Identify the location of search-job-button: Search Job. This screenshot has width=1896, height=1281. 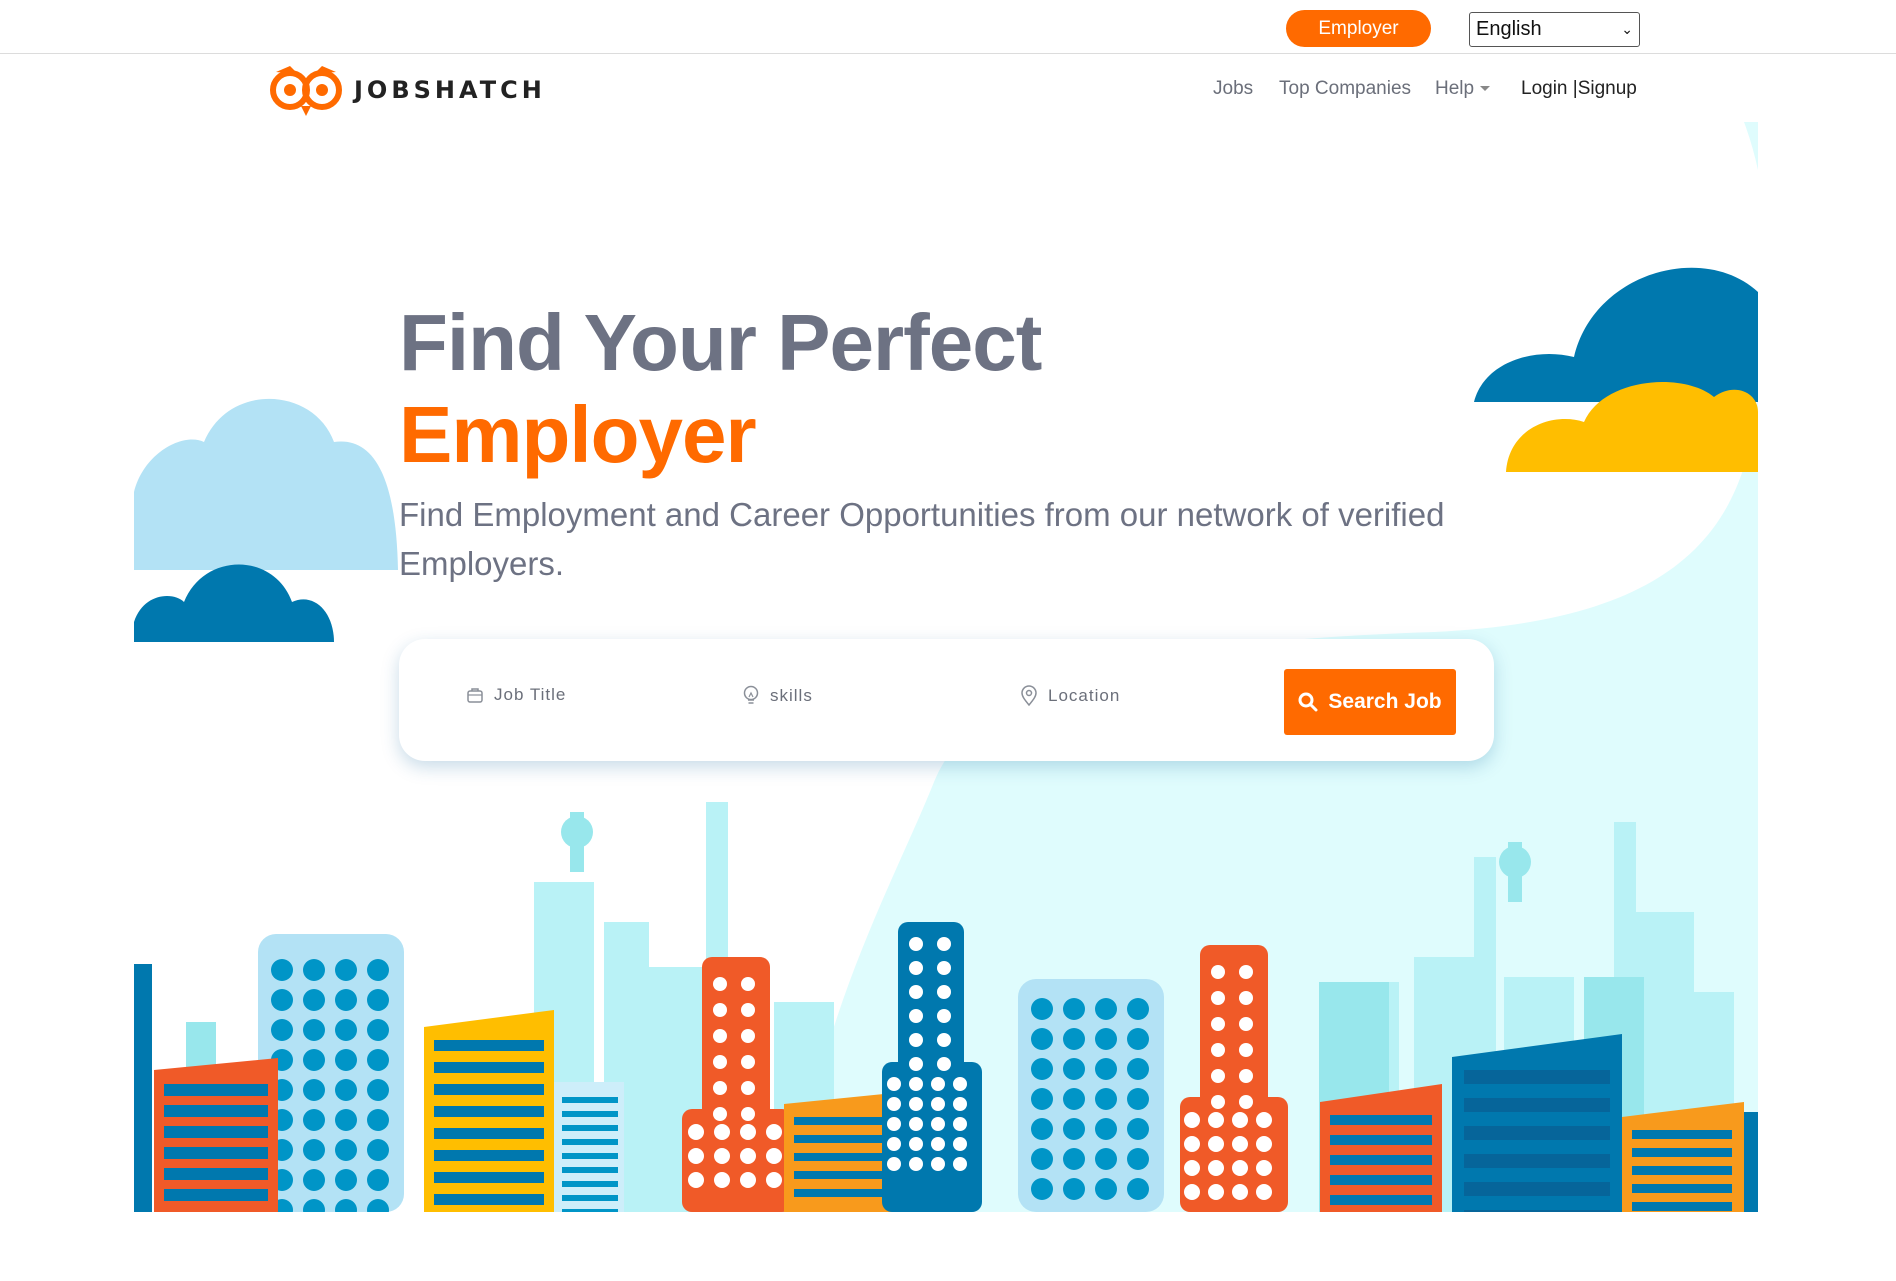
(1370, 702).